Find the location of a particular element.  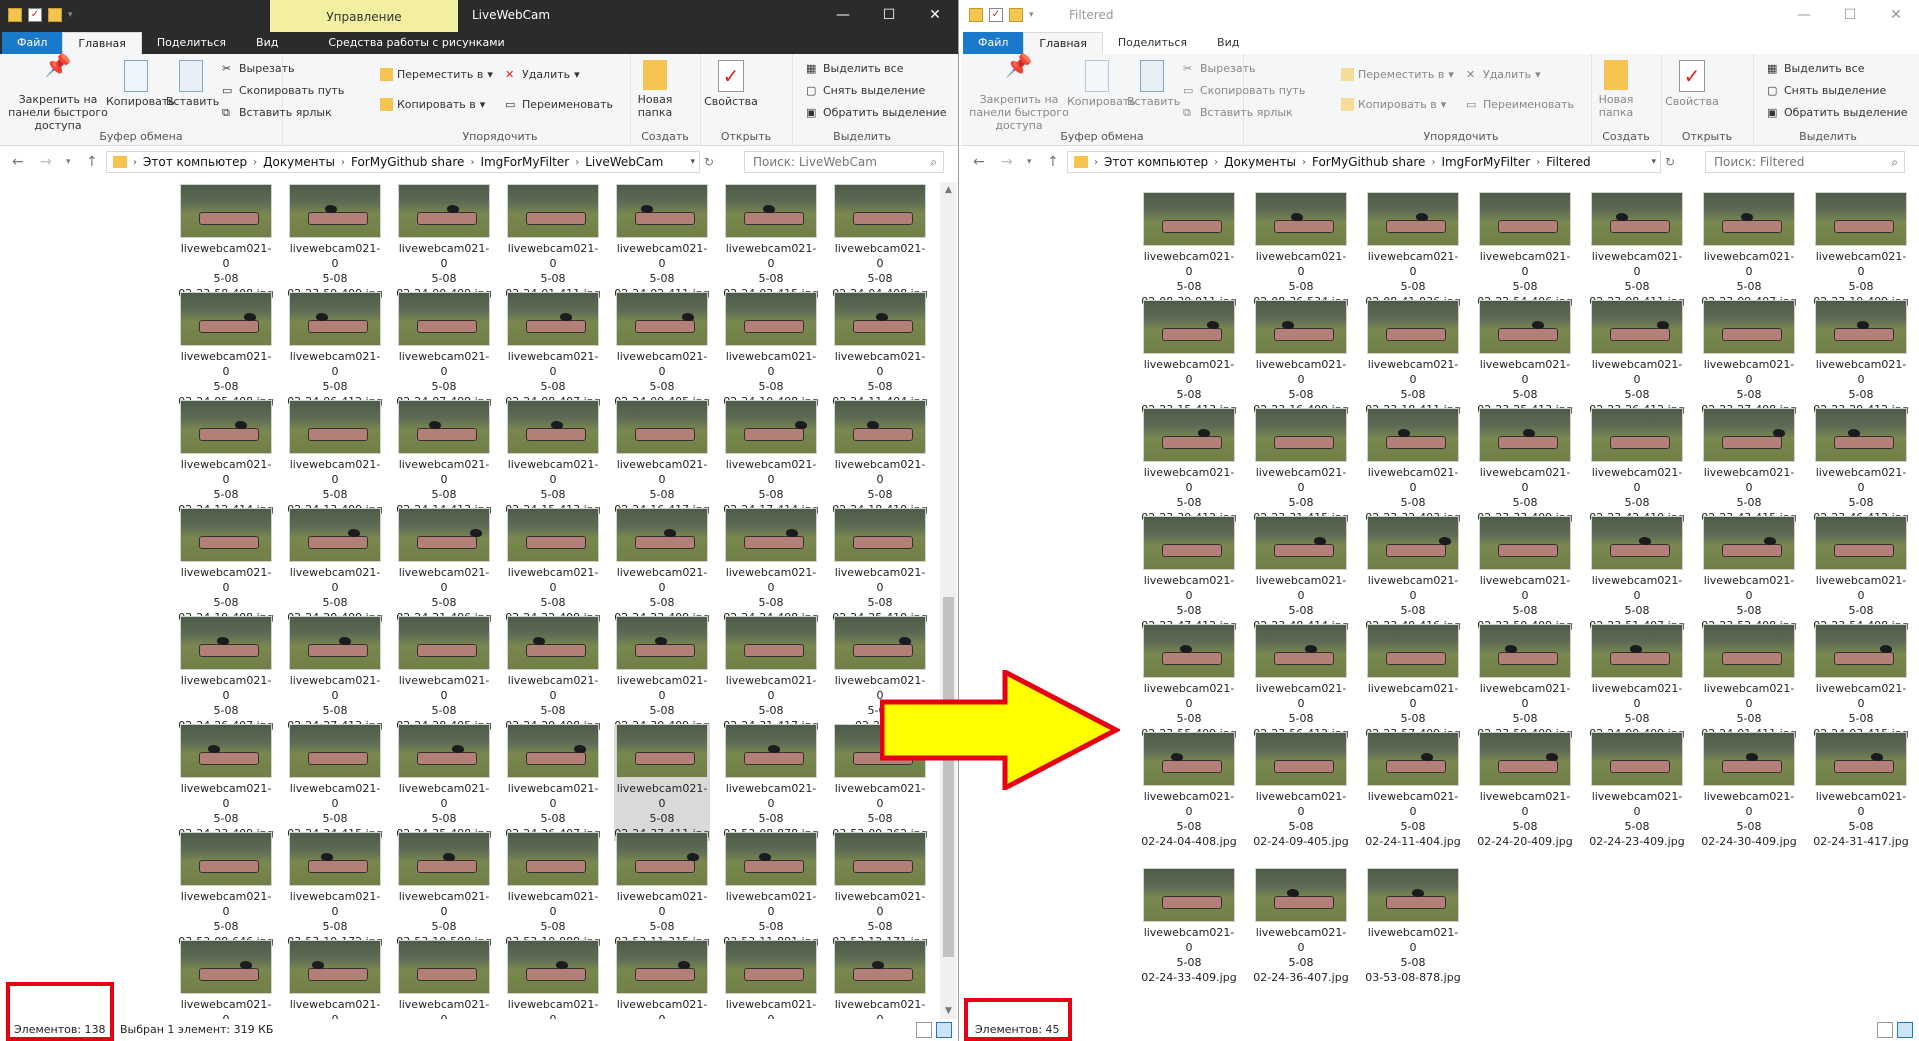

file-tile: livewebcam021-05-0802-23-25-413.jpg is located at coordinates (1525, 358).